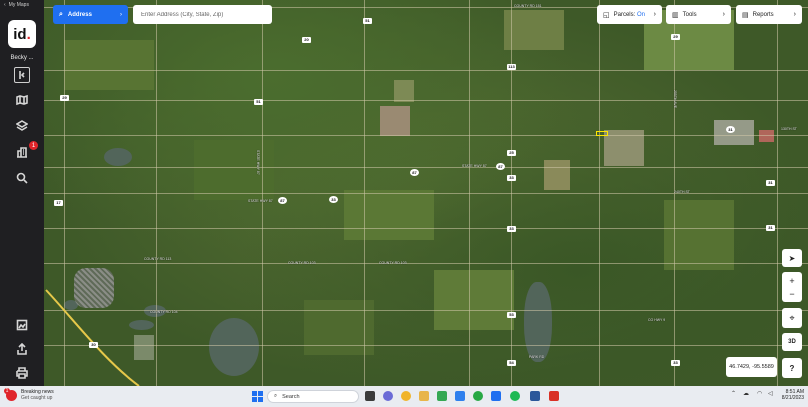 The height and width of the screenshot is (407, 808). What do you see at coordinates (29, 394) in the screenshot?
I see `news-widget: 1 Breaking news Get caught up` at bounding box center [29, 394].